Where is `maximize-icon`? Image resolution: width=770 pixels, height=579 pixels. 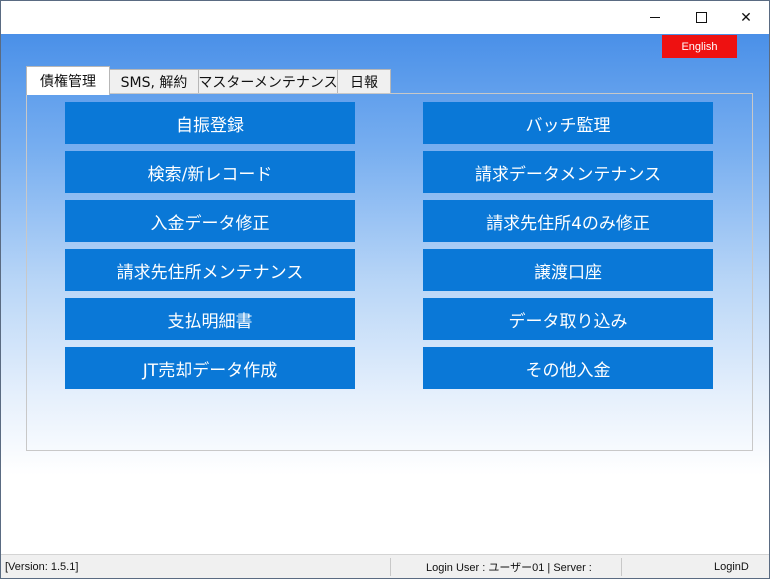 maximize-icon is located at coordinates (701, 17).